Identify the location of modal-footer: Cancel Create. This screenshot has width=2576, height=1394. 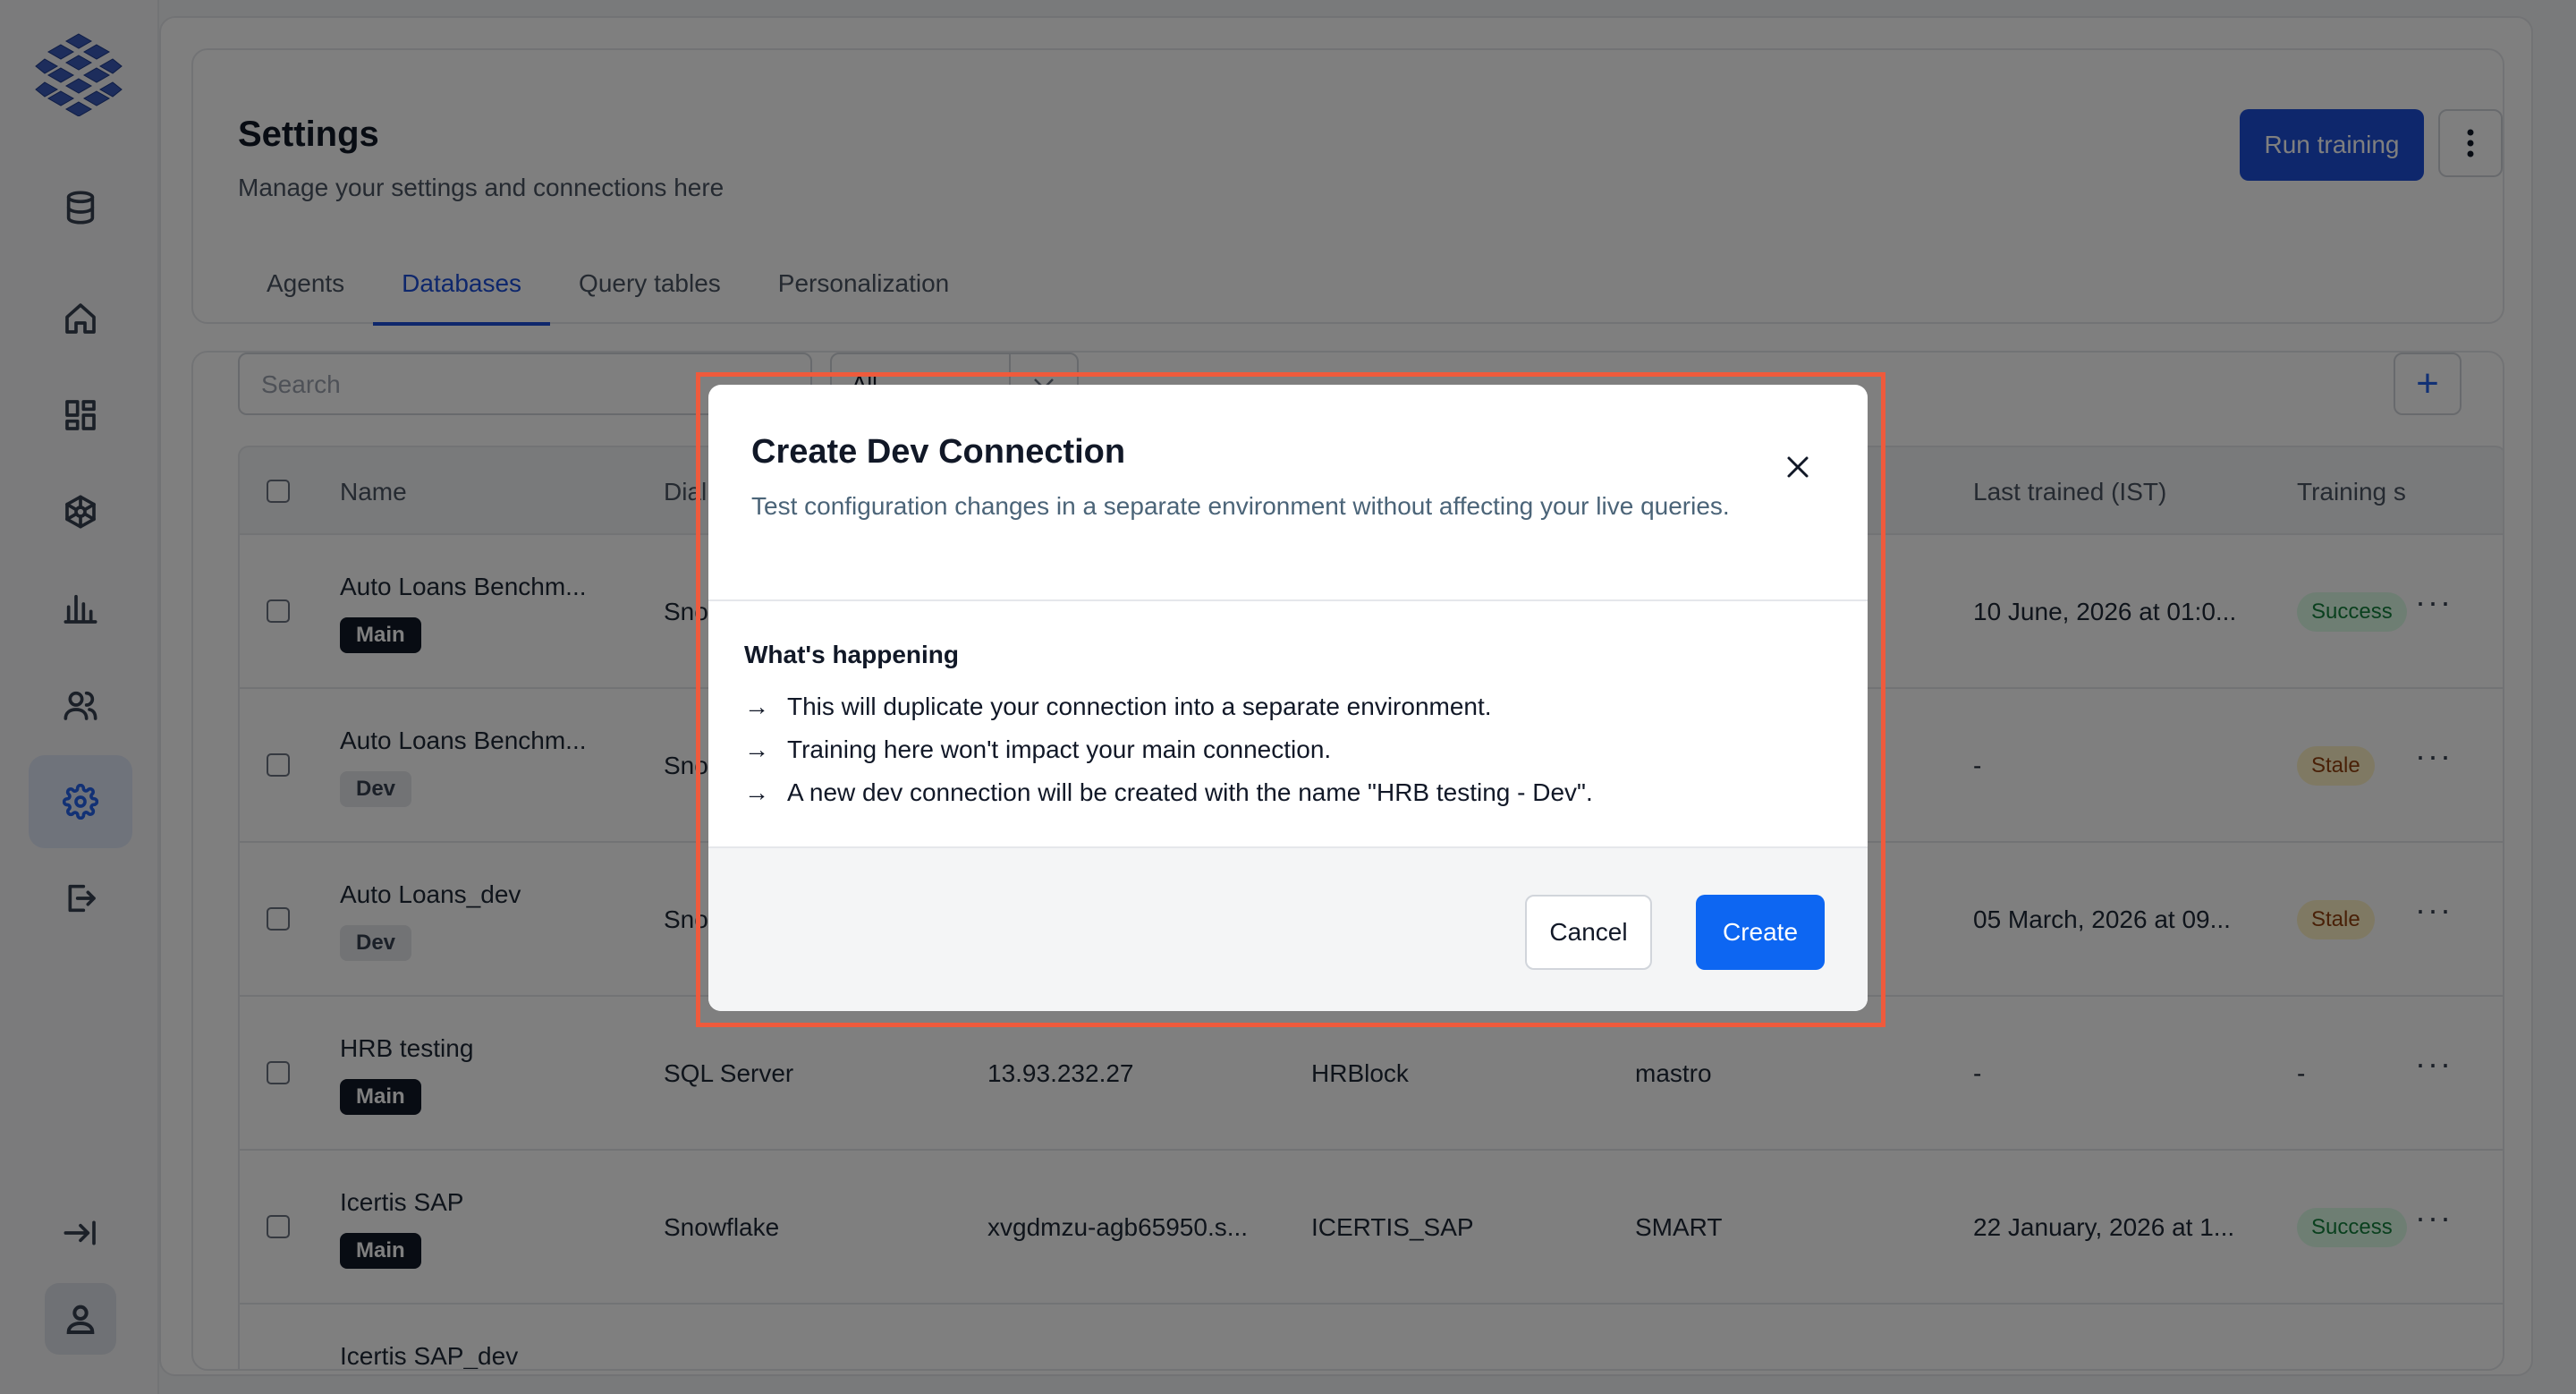
(1288, 928).